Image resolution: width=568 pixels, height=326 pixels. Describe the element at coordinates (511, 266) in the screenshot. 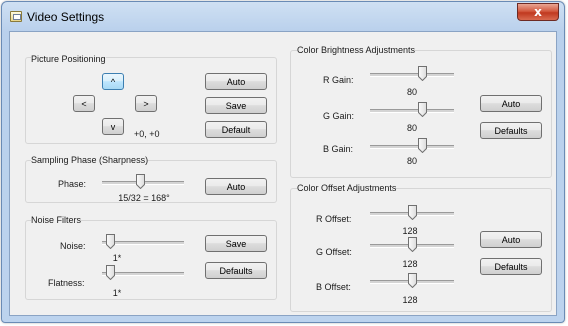

I see `offset-defaults-button: Defaults` at that location.